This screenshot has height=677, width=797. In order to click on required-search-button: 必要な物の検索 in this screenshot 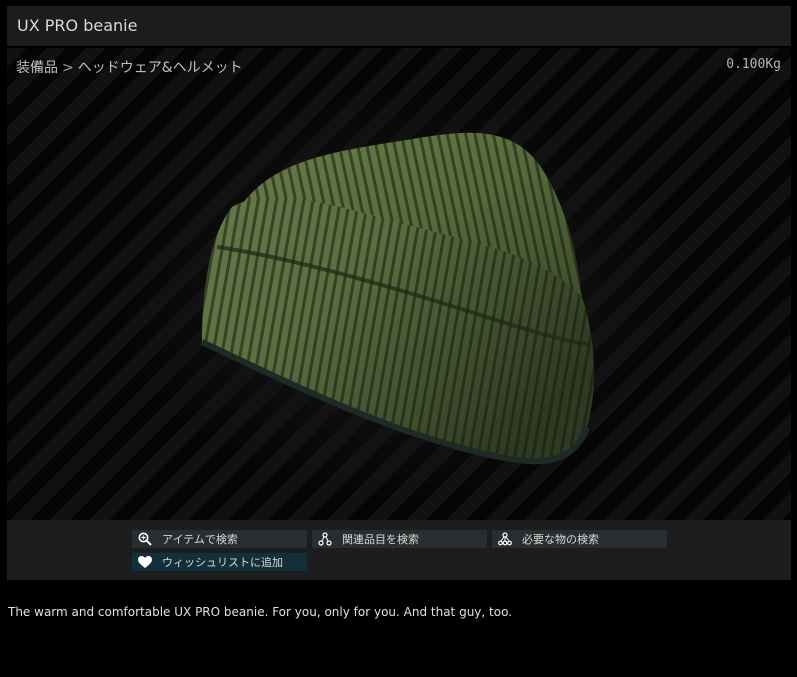, I will do `click(579, 539)`.